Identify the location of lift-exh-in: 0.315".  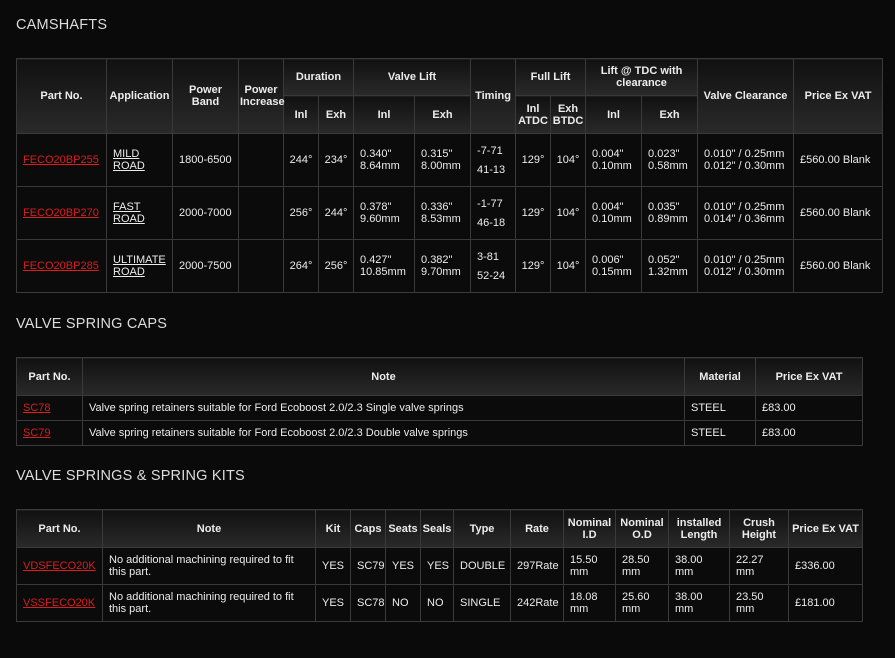
(437, 154).